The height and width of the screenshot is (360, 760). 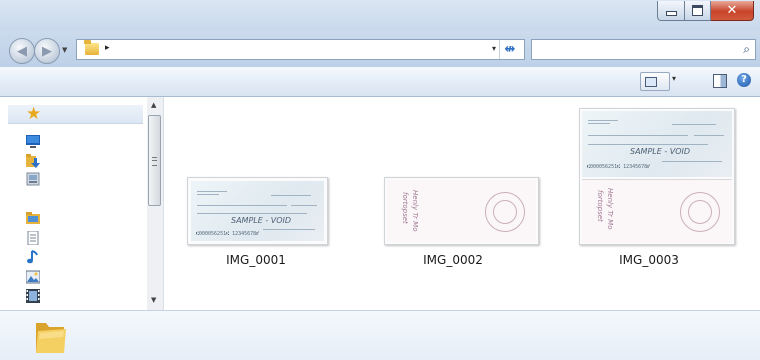 I want to click on refresh-button: ↮, so click(x=509, y=49).